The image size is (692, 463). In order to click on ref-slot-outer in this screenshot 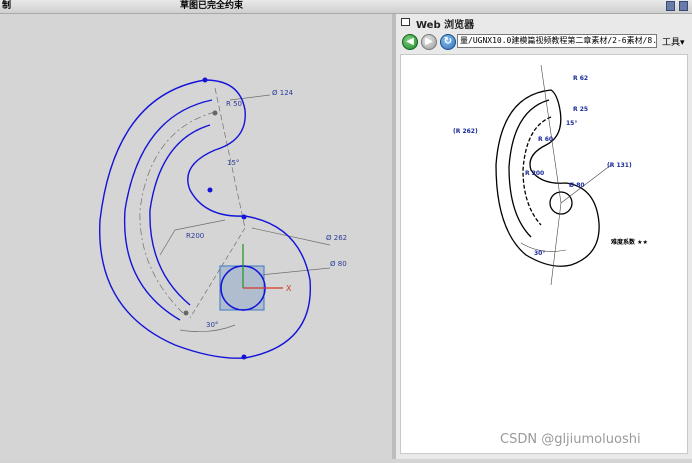, I will do `click(529, 168)`.